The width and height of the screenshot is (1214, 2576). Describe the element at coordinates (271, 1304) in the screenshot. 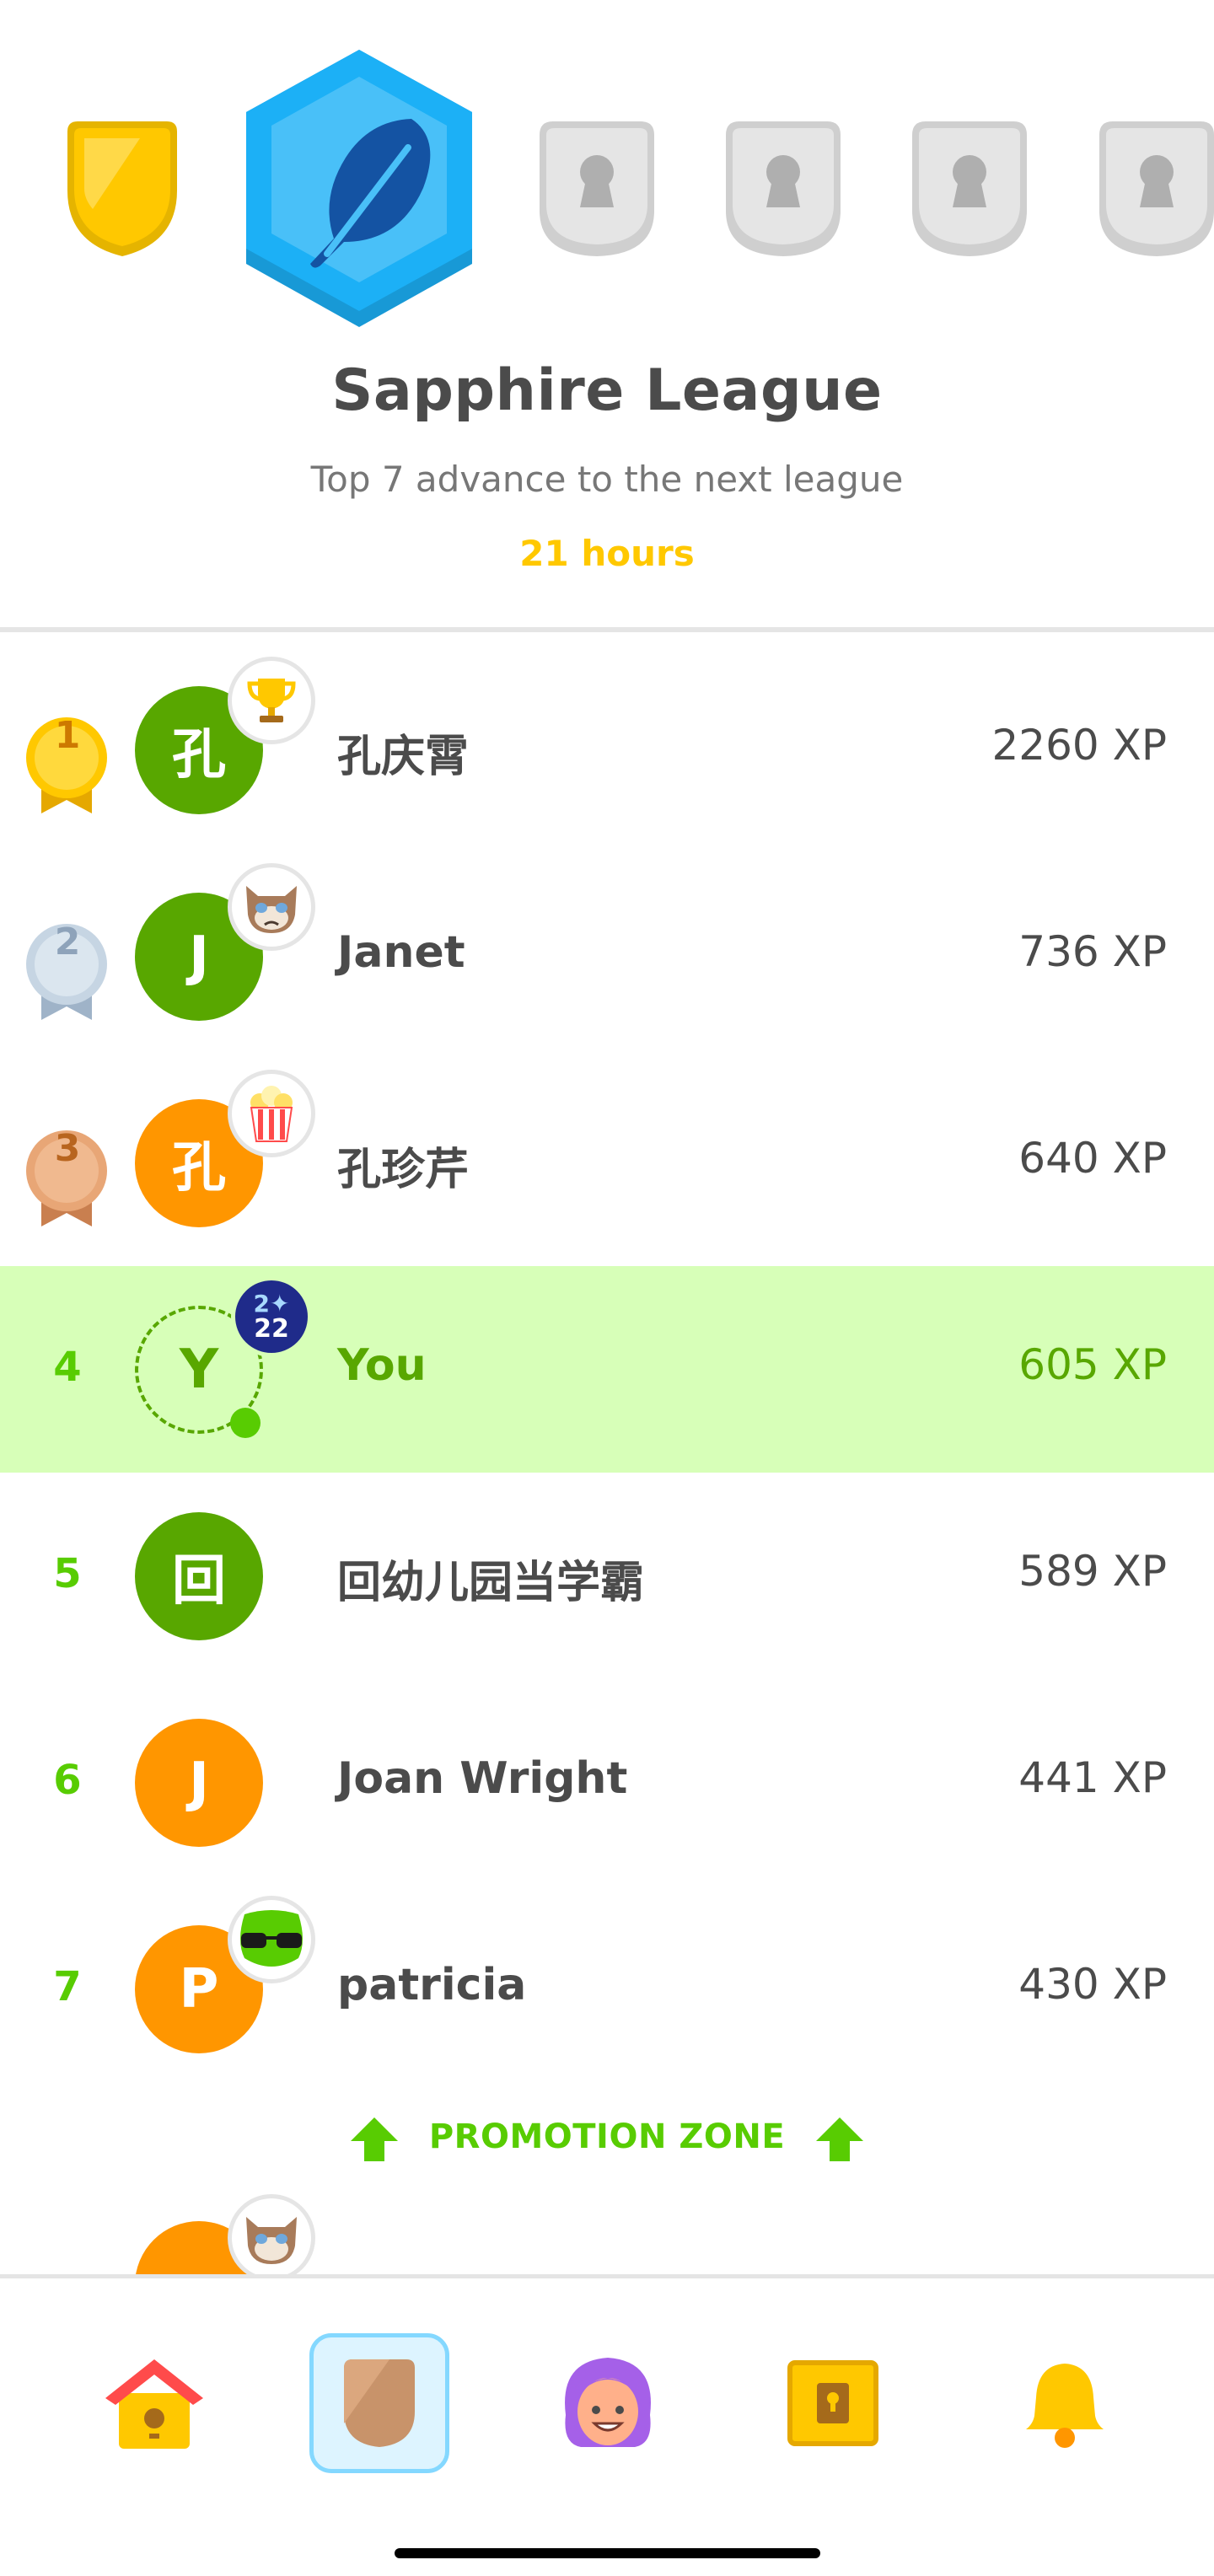

I see `year-badge-top: 2✦` at that location.